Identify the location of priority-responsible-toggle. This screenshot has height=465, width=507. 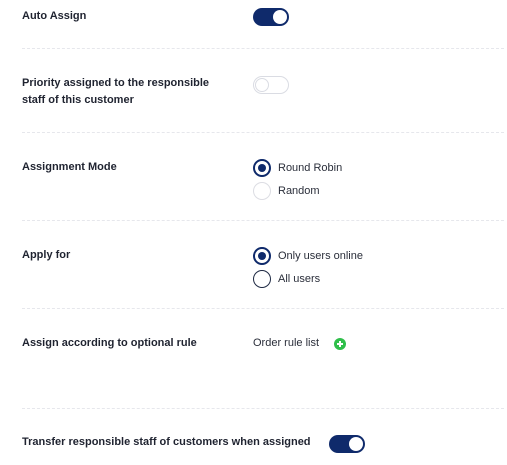
(271, 85).